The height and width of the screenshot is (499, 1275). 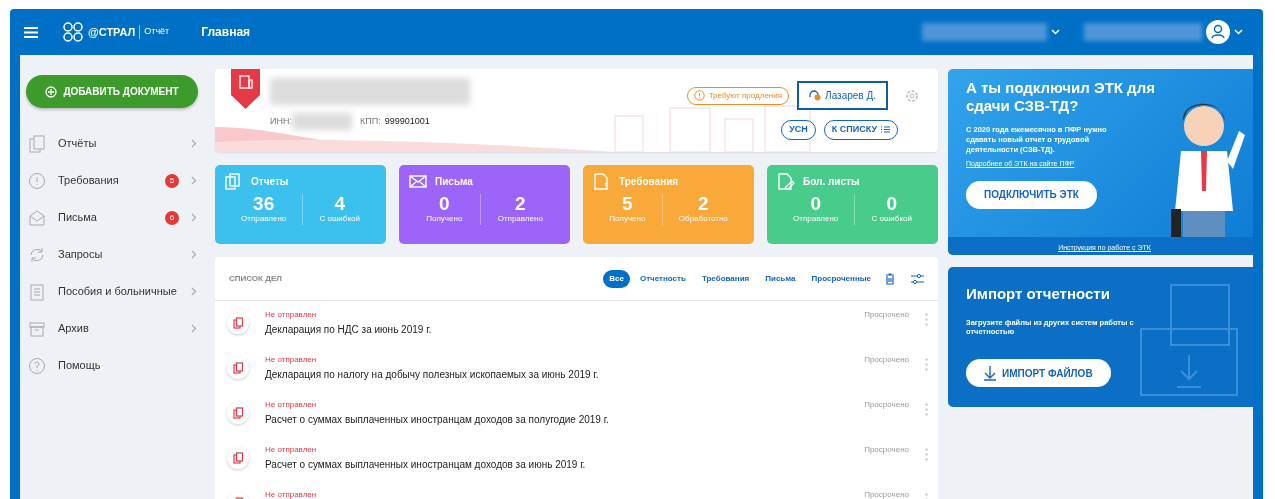 I want to click on filter-tab: Отчетность, so click(x=662, y=278).